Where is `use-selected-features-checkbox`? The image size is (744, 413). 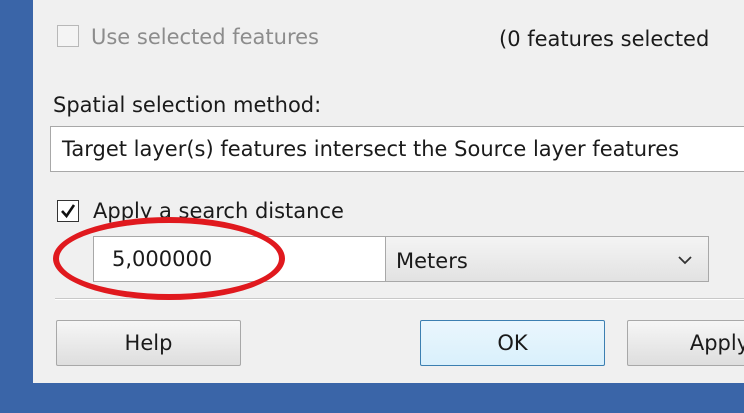 use-selected-features-checkbox is located at coordinates (68, 36).